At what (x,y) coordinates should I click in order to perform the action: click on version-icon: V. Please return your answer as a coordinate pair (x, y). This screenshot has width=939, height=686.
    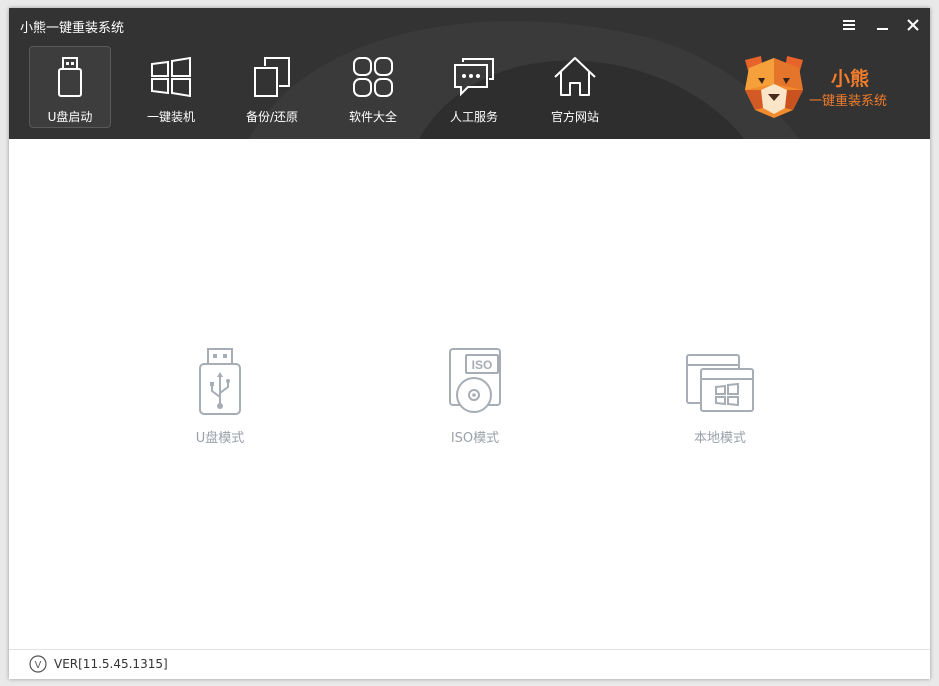
    Looking at the image, I should click on (38, 664).